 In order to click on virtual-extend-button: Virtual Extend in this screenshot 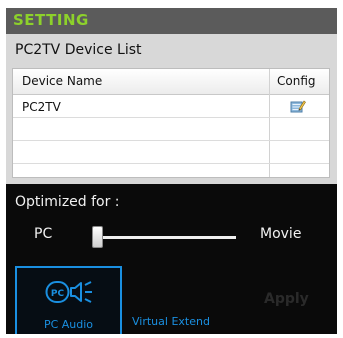, I will do `click(171, 321)`.